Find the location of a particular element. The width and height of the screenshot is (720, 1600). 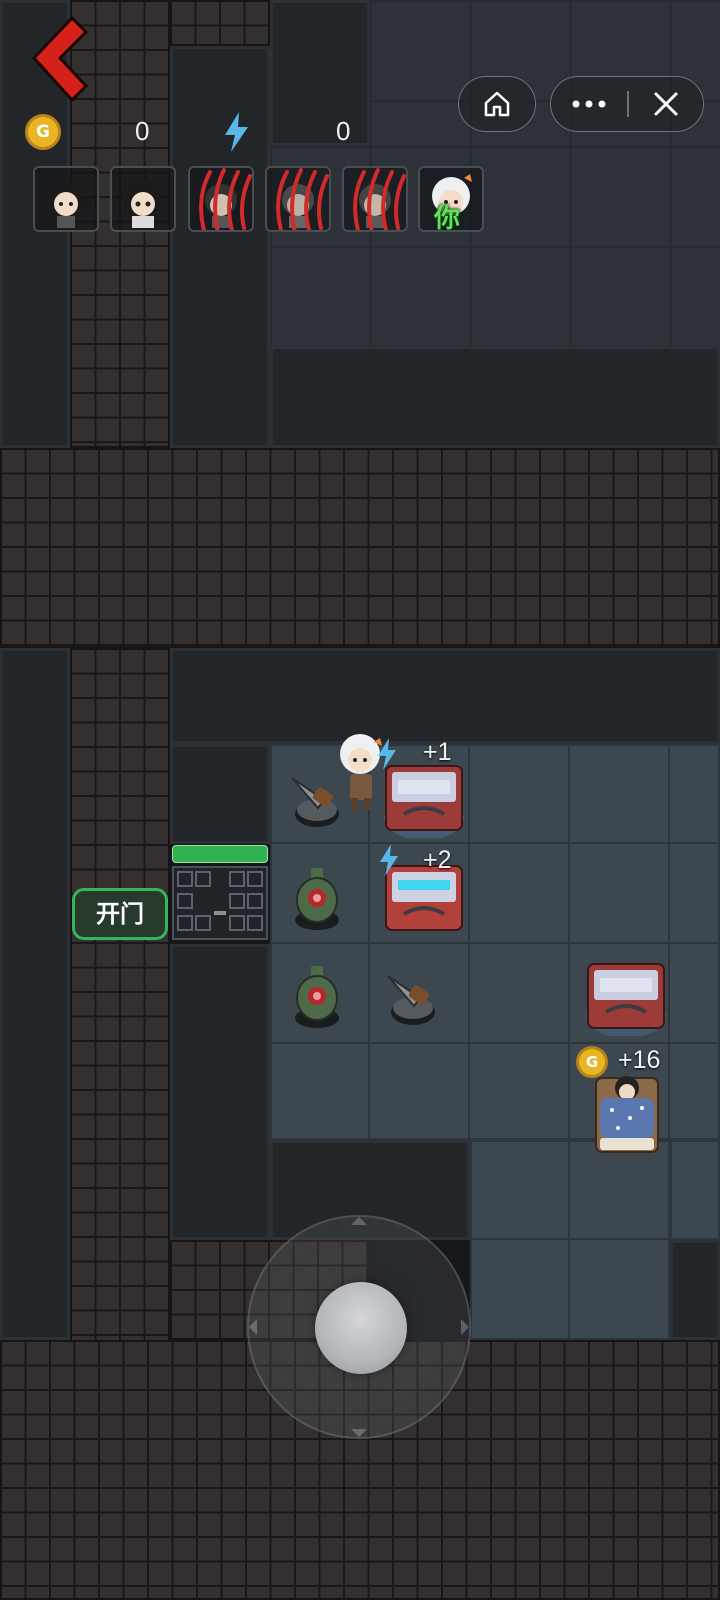

upper-room-wall is located at coordinates (495, 397).